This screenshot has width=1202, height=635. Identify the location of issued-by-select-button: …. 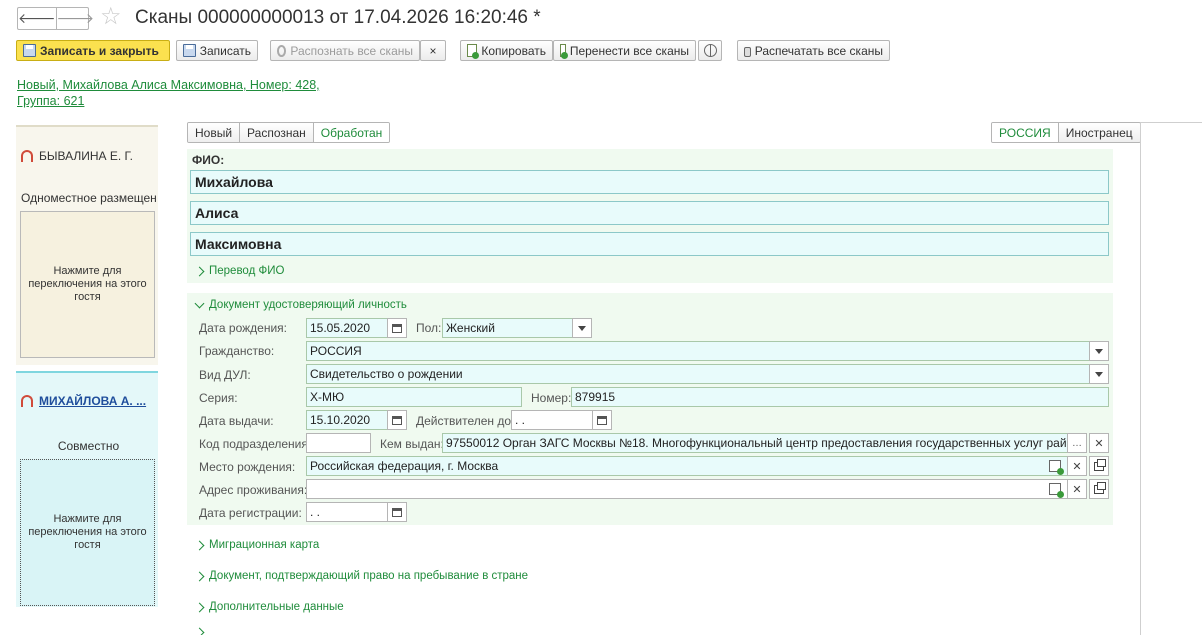
(1077, 443).